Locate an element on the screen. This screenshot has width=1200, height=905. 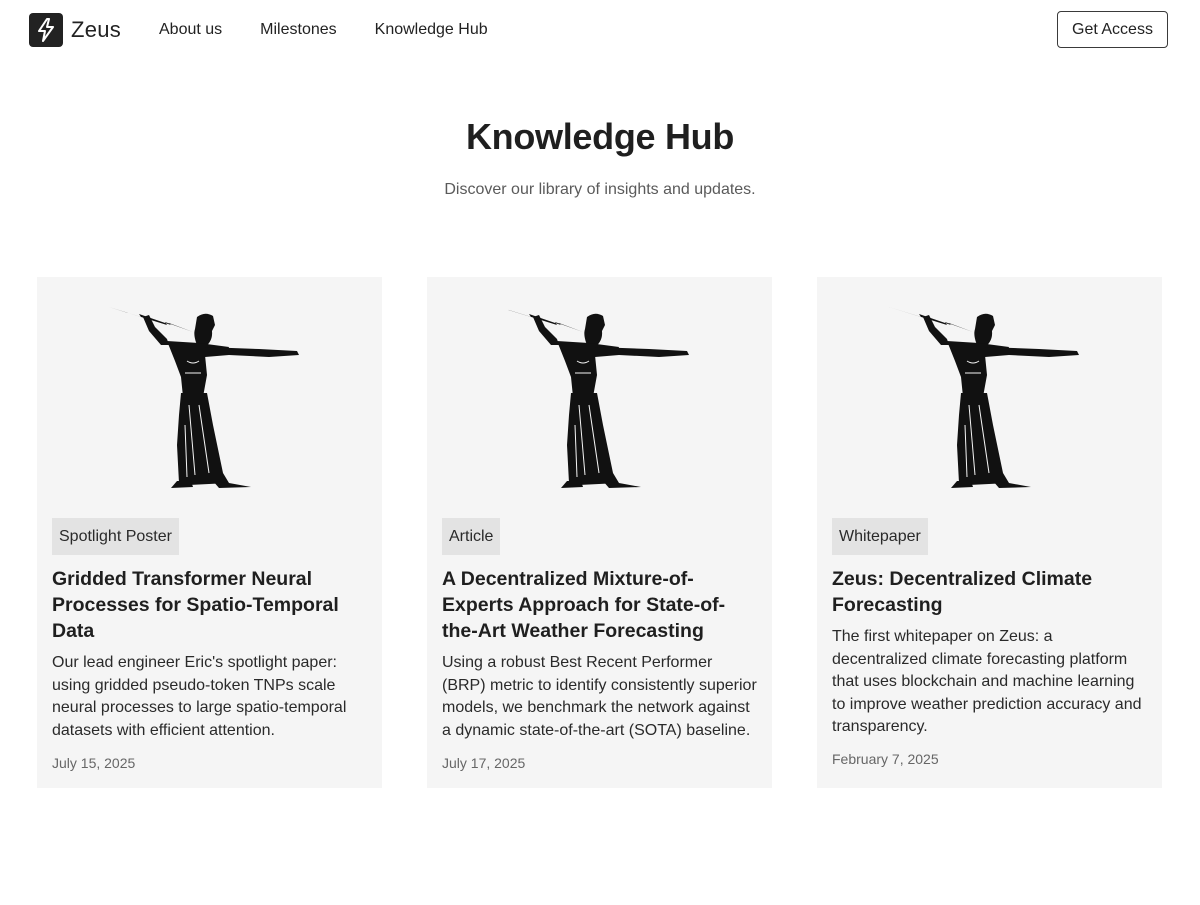
nav-about-us: About us is located at coordinates (190, 30).